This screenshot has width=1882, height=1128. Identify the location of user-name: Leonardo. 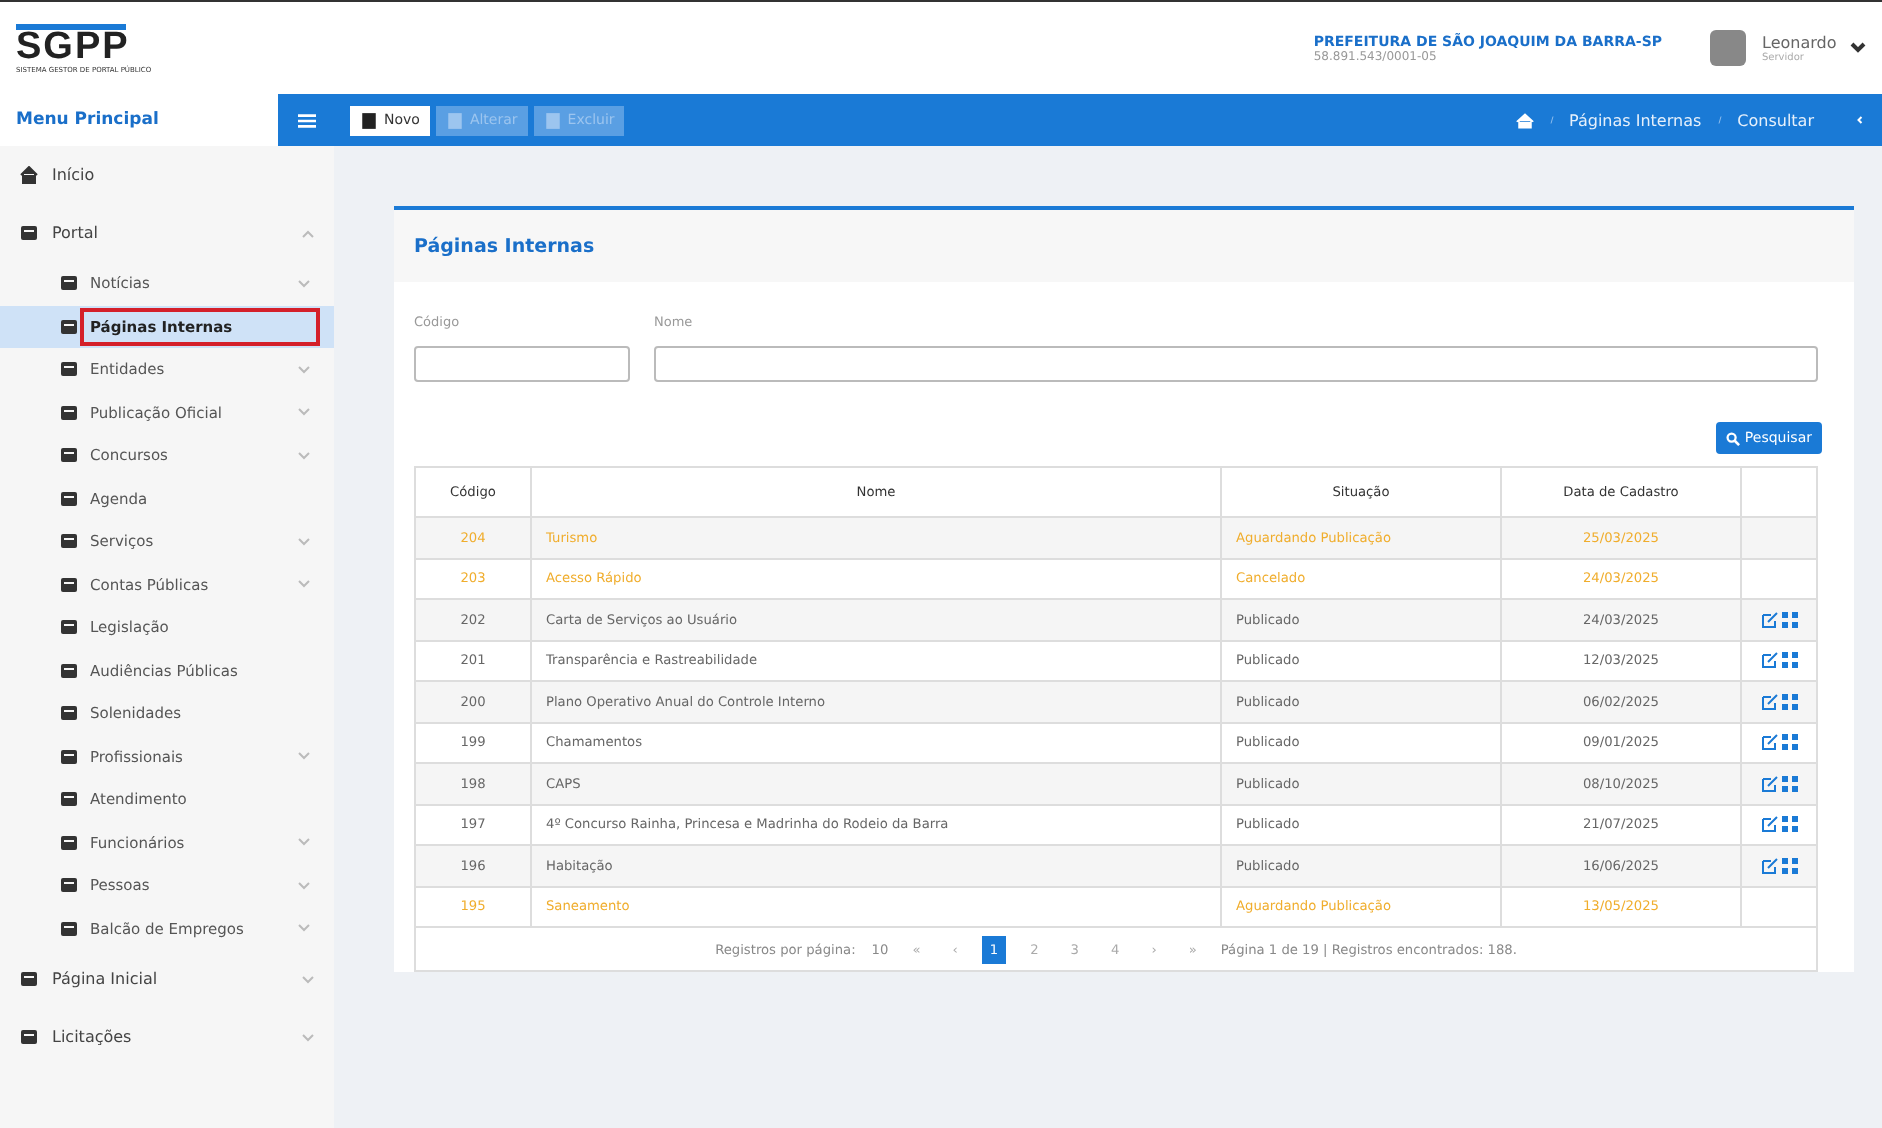
(1800, 42).